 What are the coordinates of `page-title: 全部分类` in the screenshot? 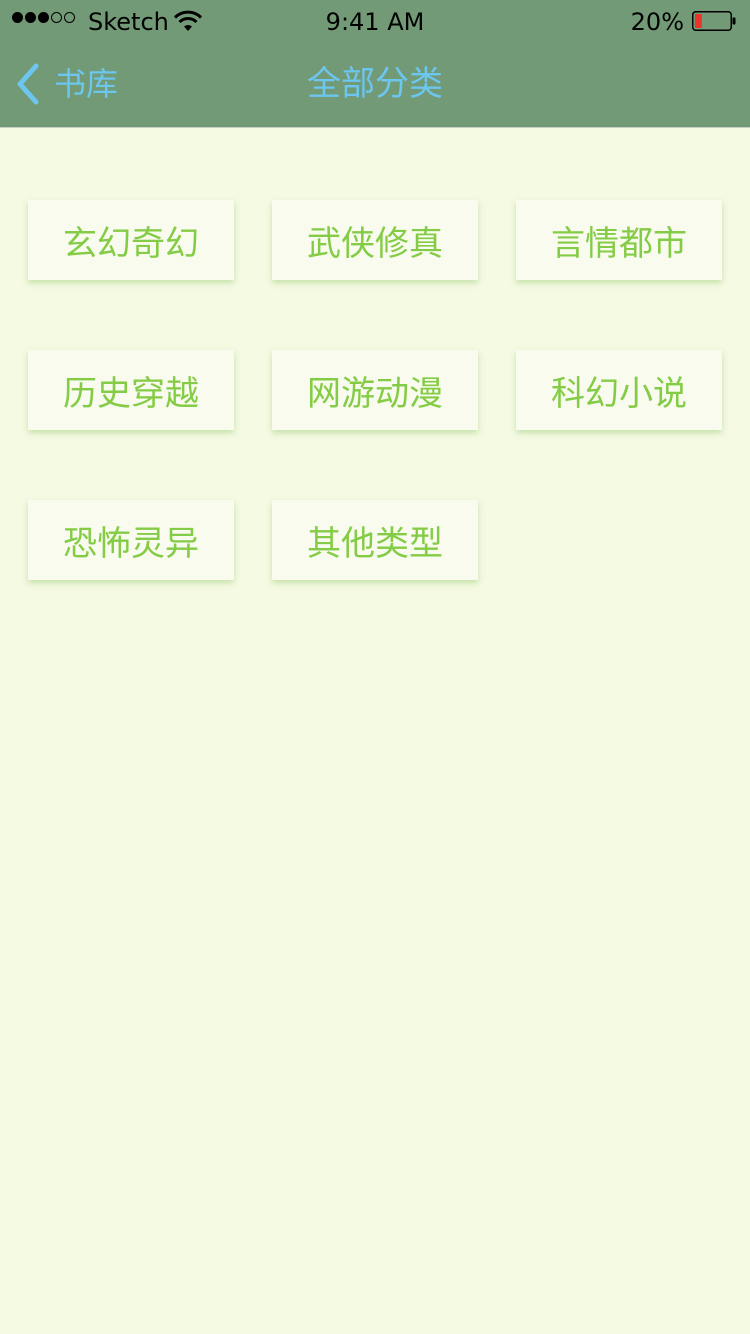 It's located at (375, 84).